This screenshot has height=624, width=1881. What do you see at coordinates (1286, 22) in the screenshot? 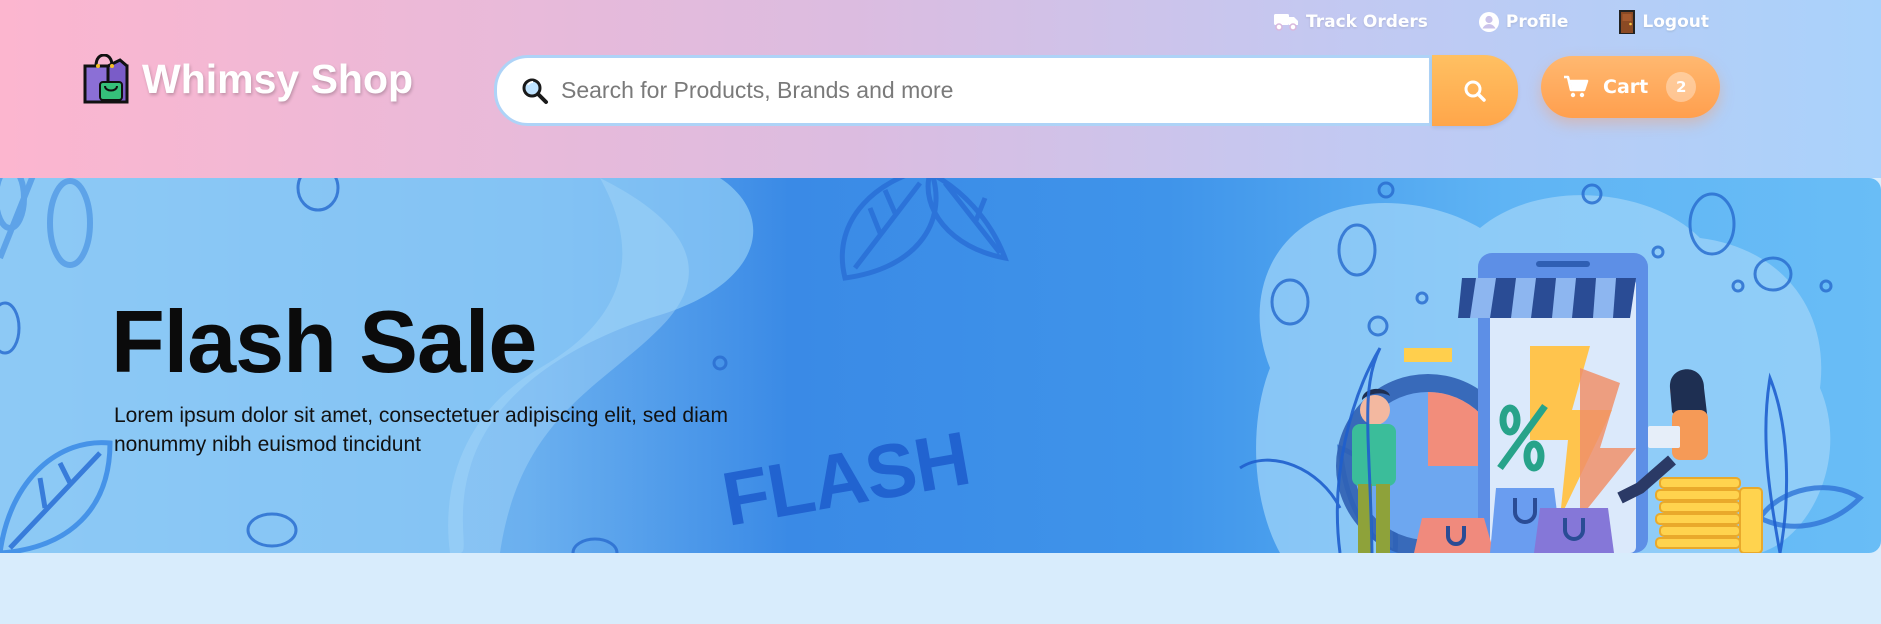
I see `truck-icon` at bounding box center [1286, 22].